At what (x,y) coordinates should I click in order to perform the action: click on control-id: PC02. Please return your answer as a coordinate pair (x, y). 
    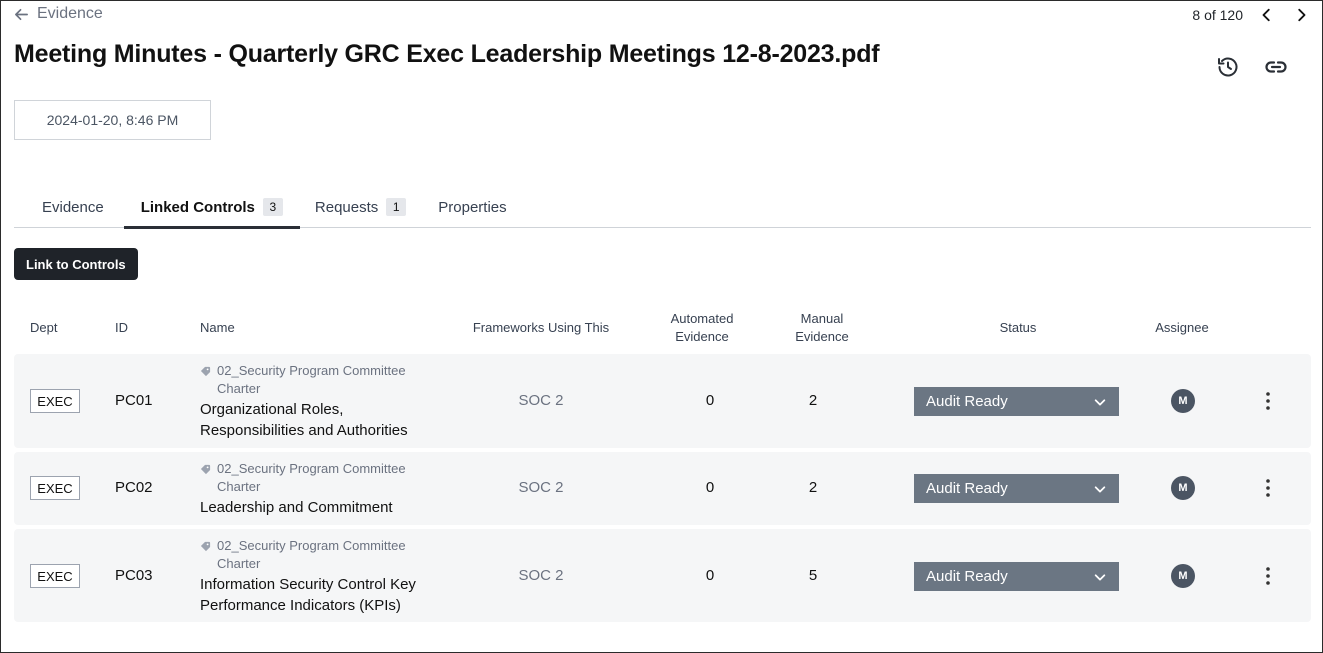
    Looking at the image, I should click on (134, 487).